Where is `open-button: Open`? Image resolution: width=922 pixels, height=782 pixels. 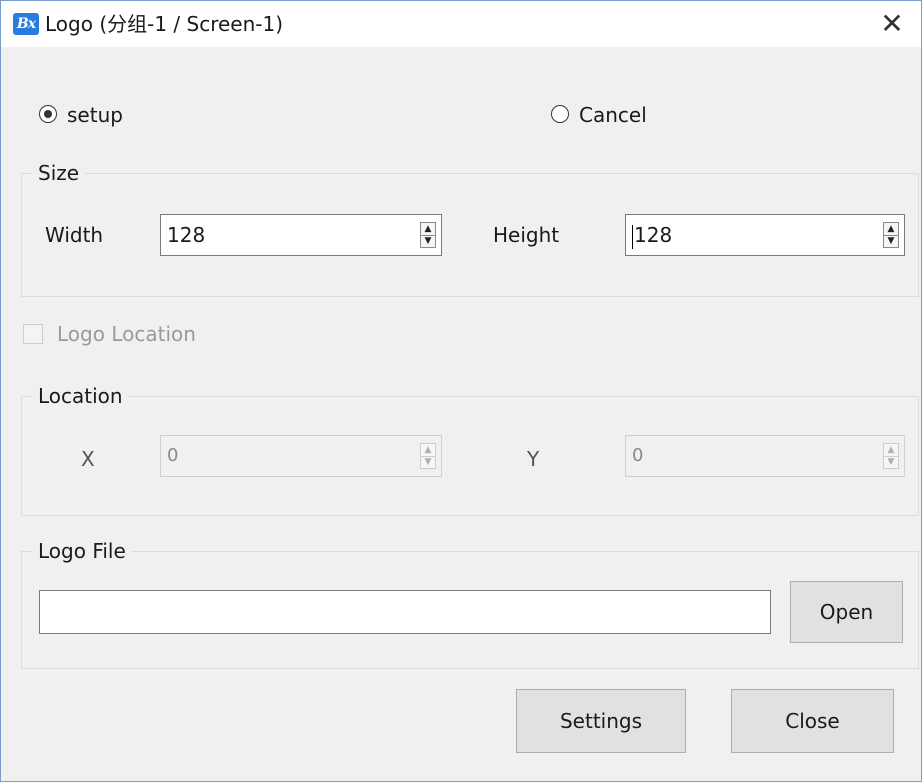 open-button: Open is located at coordinates (846, 612).